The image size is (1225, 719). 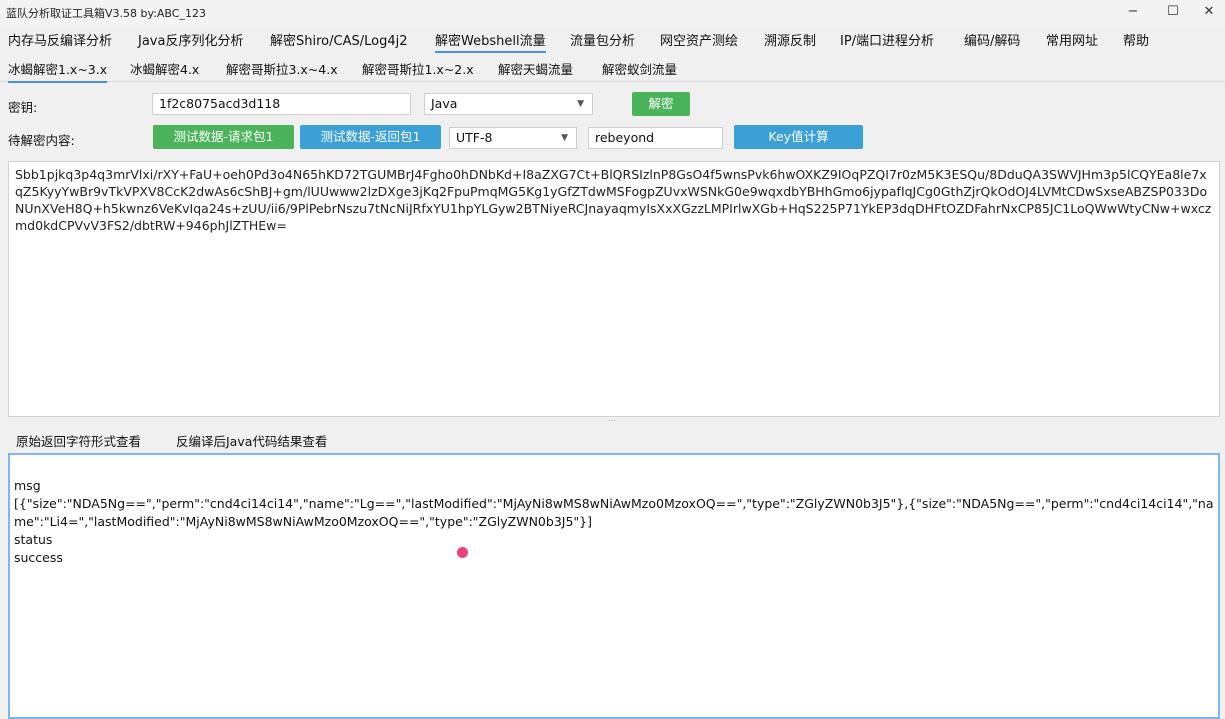 I want to click on menu-ip-port: IP/端口进程分析, so click(x=887, y=39).